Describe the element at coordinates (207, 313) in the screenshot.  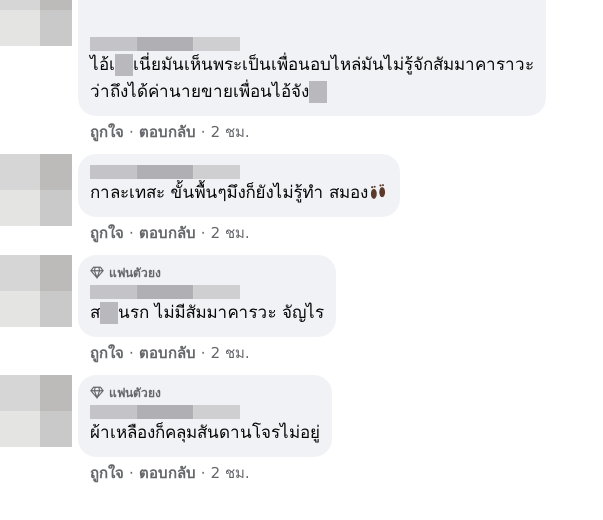
I see `comment-text: ส นรก ไม่มีสัมมาคารวะ จัญไร` at that location.